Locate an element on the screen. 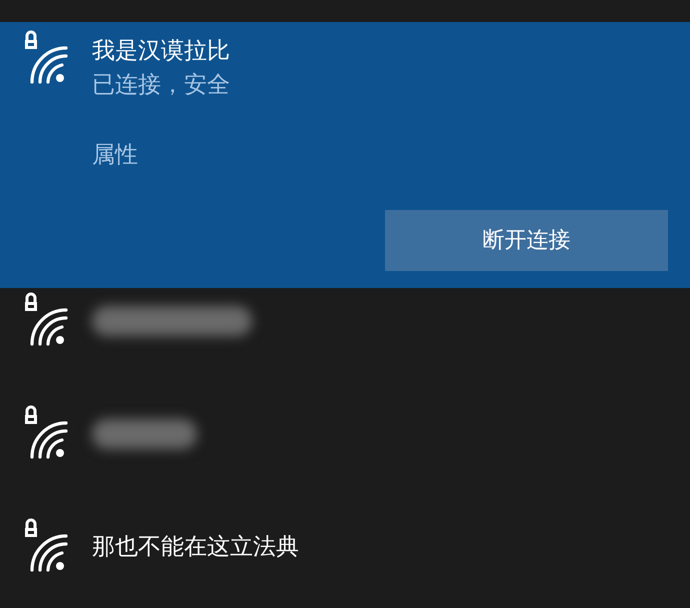 This screenshot has width=690, height=608. network-item: 那也不能在这立法典 is located at coordinates (356, 547).